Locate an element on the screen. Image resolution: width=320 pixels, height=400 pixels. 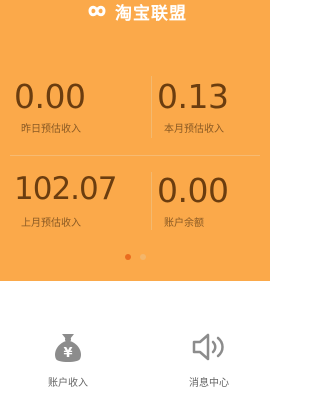
app-logo: 淘宝联盟 is located at coordinates (135, 12).